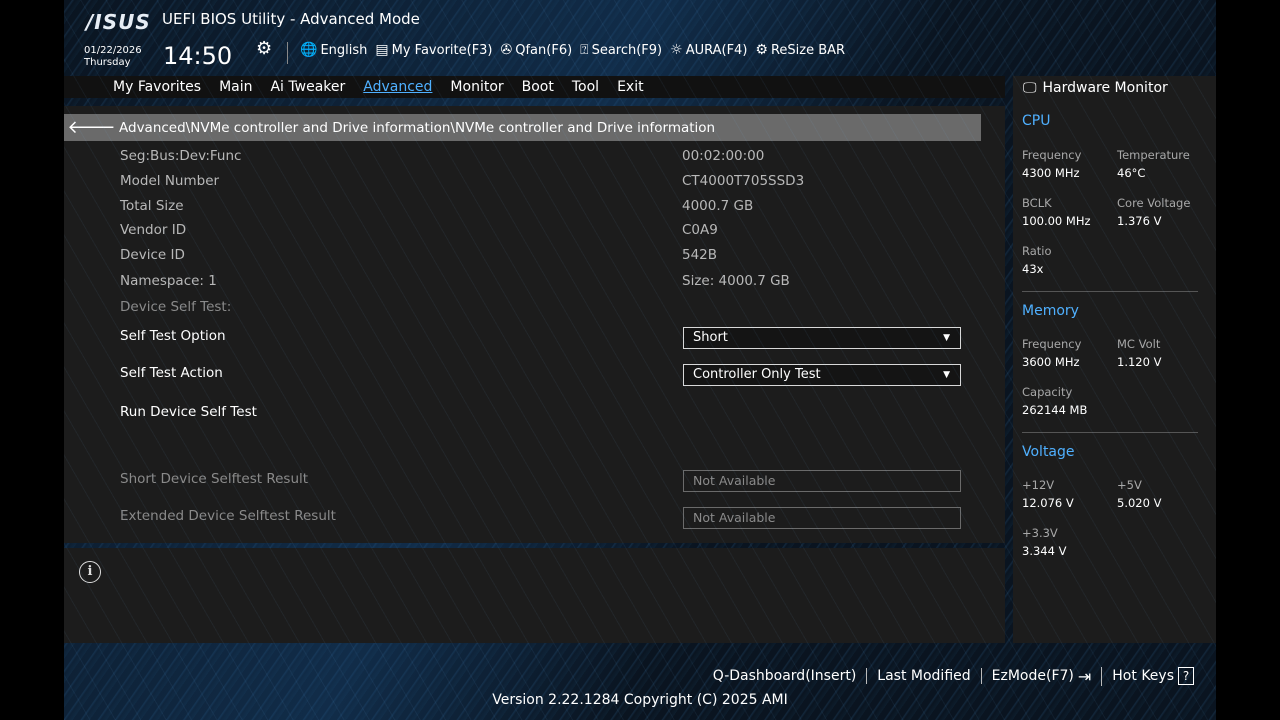 This screenshot has height=720, width=1280. I want to click on seg-bus-value: 00:02:00:00, so click(723, 156).